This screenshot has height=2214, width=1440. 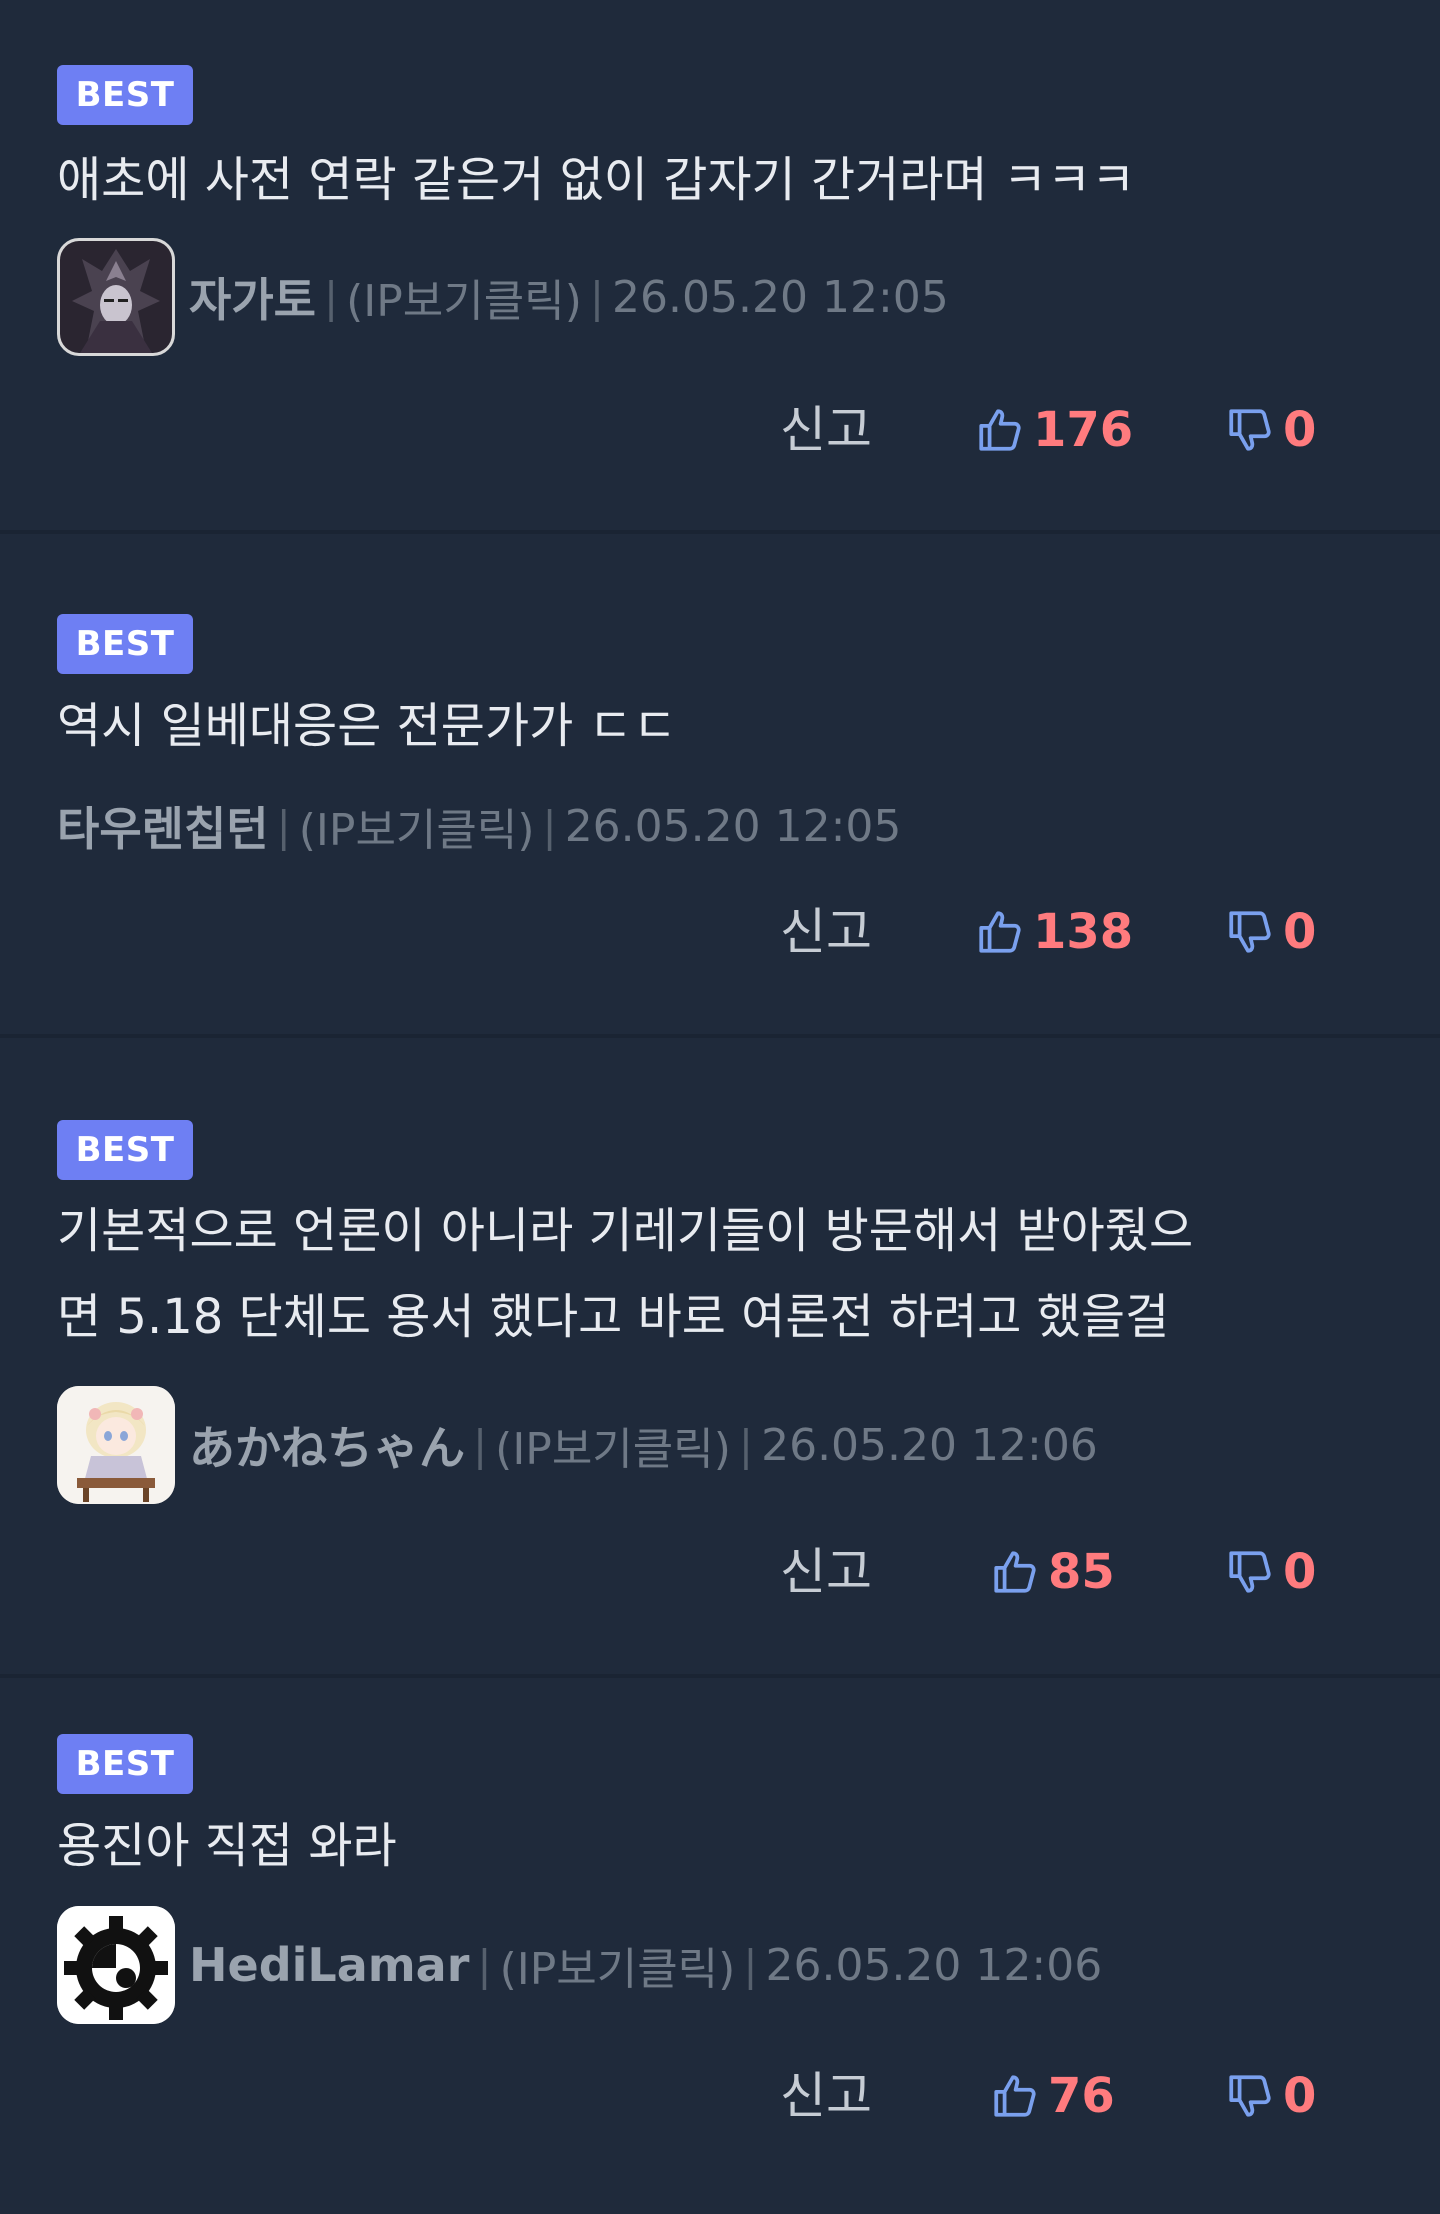 I want to click on like-button: 176, so click(x=1054, y=430).